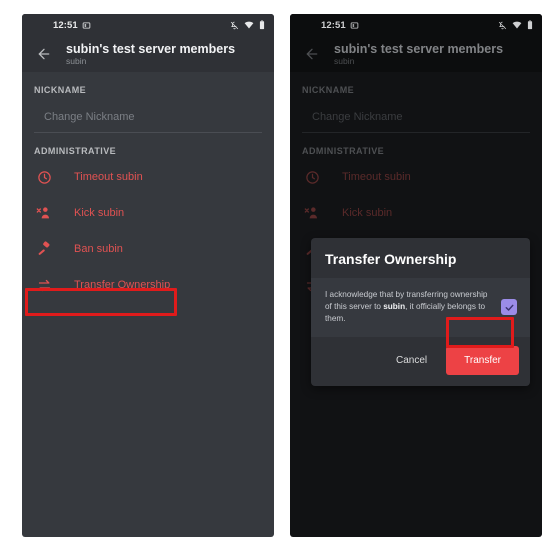  I want to click on dialog-title: Transfer Ownership, so click(391, 259).